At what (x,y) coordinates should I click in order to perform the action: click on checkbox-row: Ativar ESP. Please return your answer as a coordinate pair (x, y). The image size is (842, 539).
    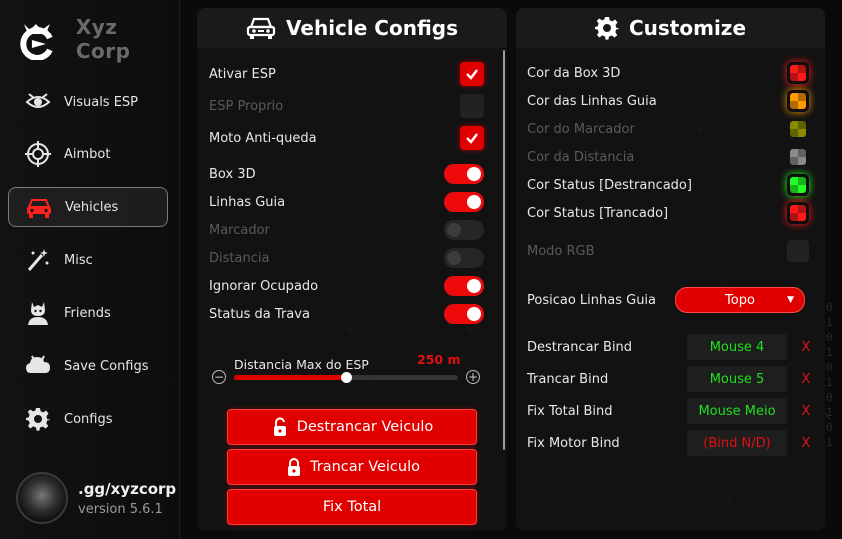
    Looking at the image, I should click on (346, 74).